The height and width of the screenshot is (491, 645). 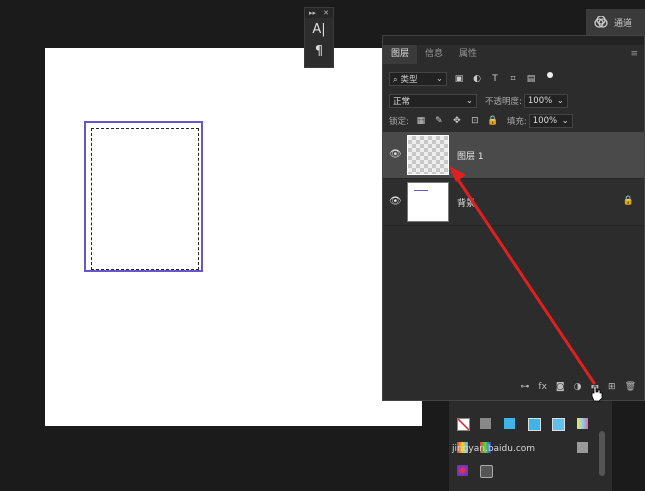 What do you see at coordinates (612, 387) in the screenshot?
I see `new-layer-icon: ⊞` at bounding box center [612, 387].